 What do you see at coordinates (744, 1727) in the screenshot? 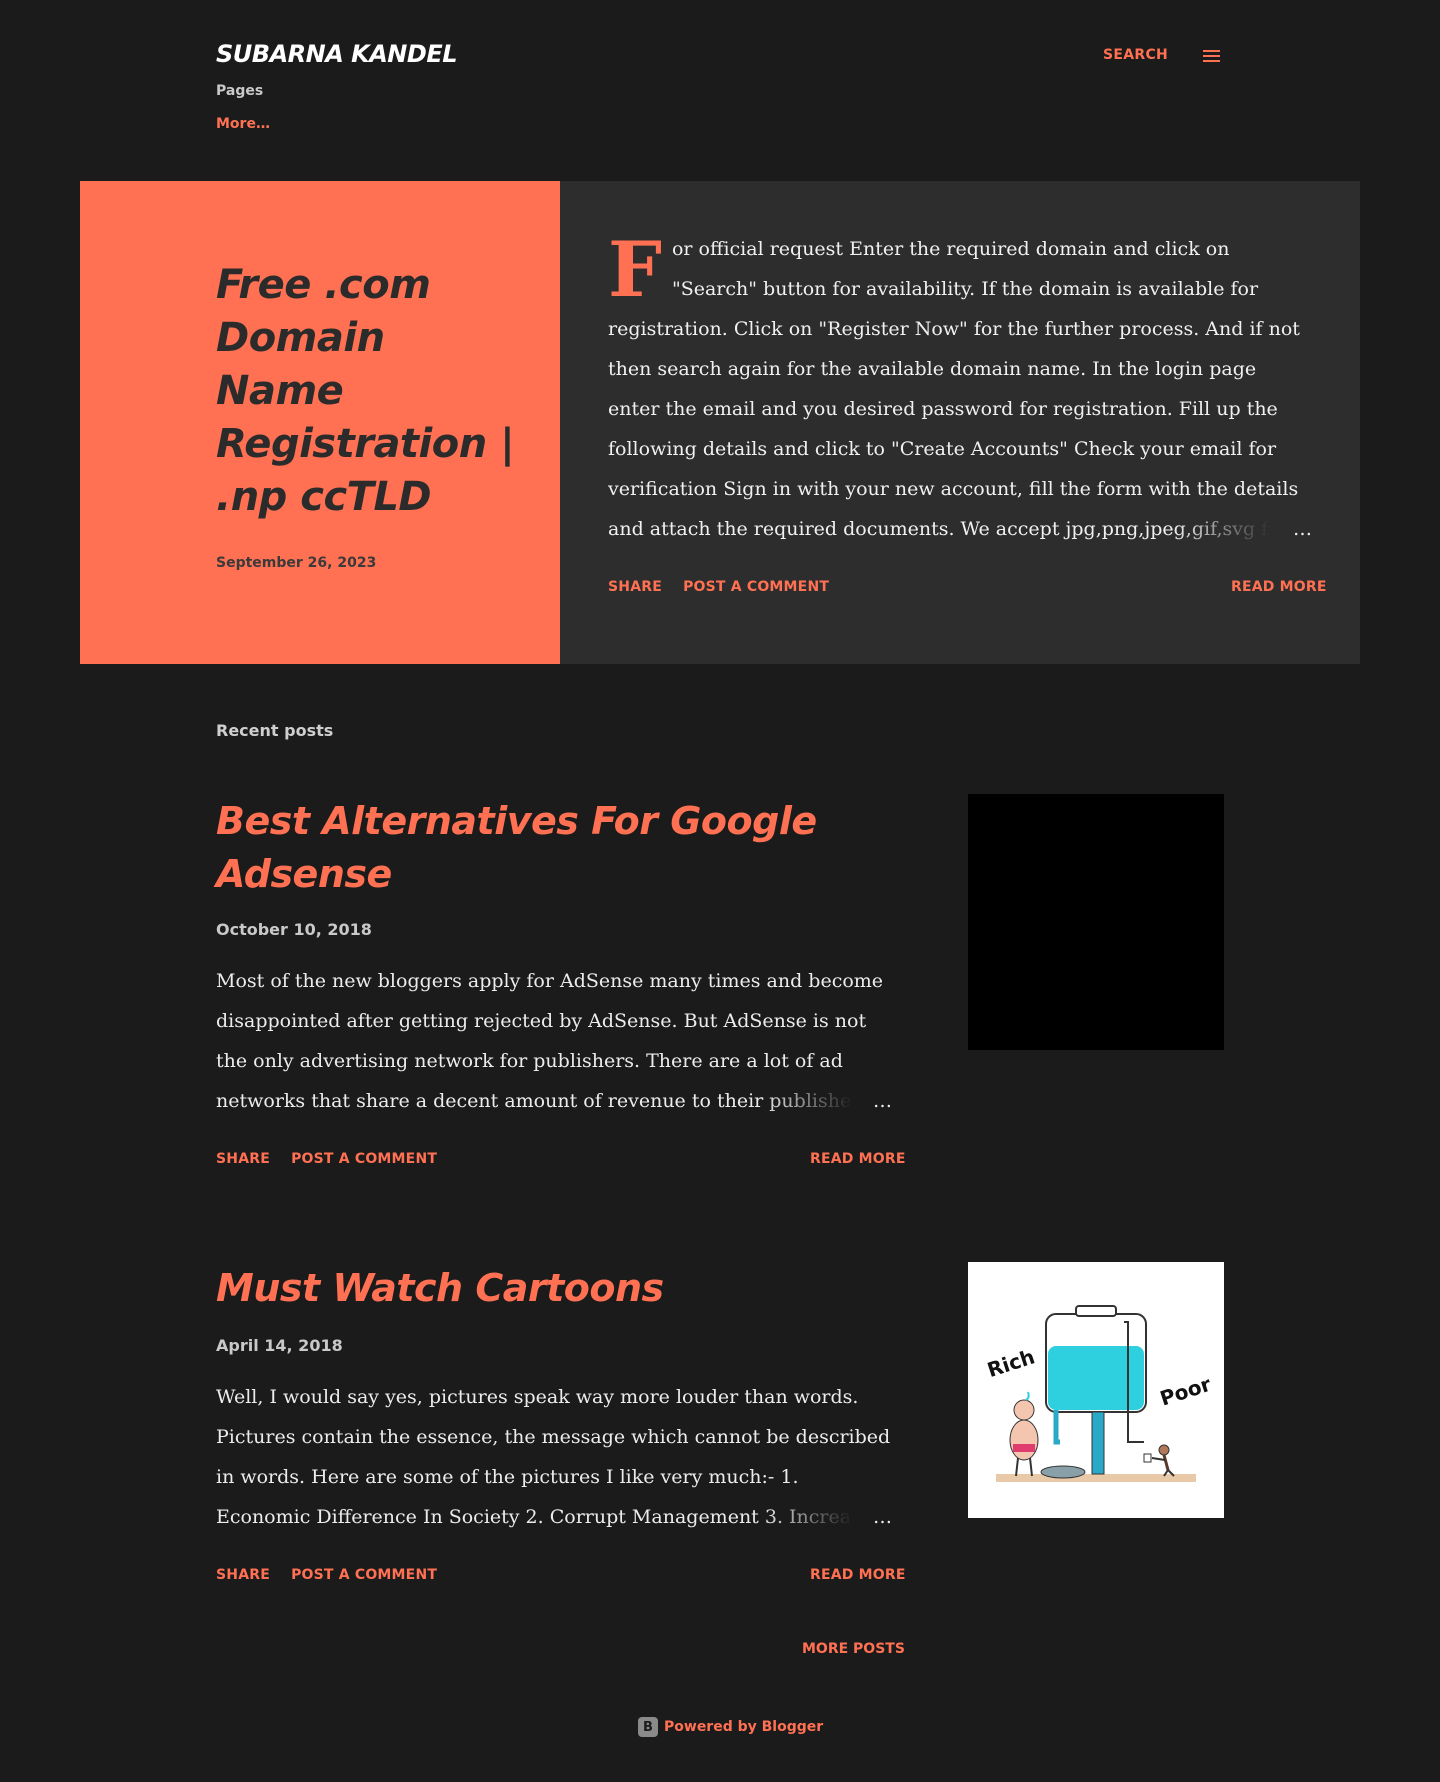
I see `powered-by-label: Powered by Blogger` at bounding box center [744, 1727].